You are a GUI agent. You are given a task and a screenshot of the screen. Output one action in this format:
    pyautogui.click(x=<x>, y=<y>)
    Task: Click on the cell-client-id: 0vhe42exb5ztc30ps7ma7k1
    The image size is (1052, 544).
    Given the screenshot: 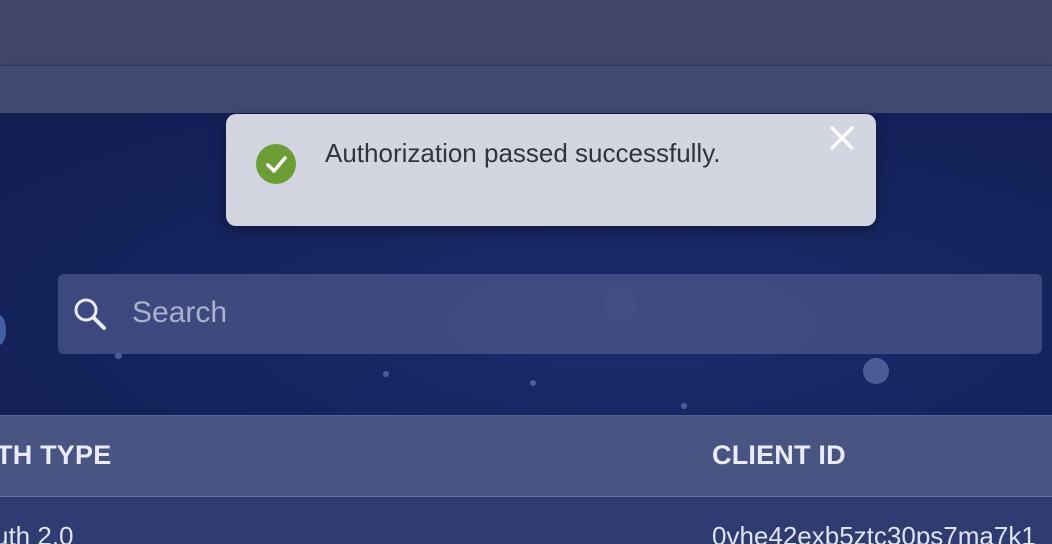 What is the action you would take?
    pyautogui.click(x=874, y=532)
    